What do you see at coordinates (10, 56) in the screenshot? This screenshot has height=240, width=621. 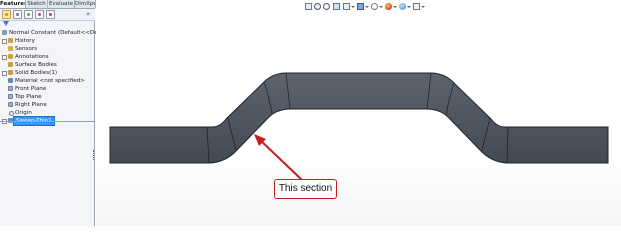 I see `annotations-icon` at bounding box center [10, 56].